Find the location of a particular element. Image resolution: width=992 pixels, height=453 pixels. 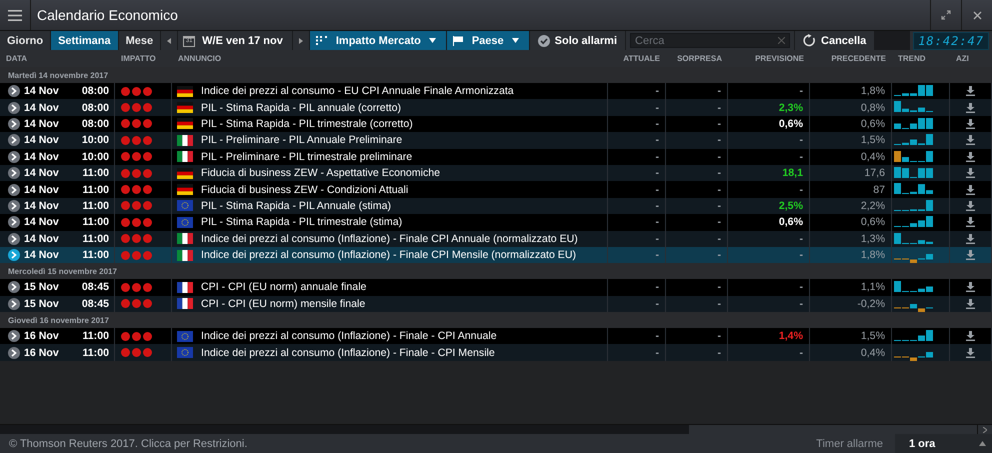

event-row: 14 Nov 11:00 Fiducia di business ZEW - Aspettative Economiche - - 18,1 17,6 is located at coordinates (496, 173).